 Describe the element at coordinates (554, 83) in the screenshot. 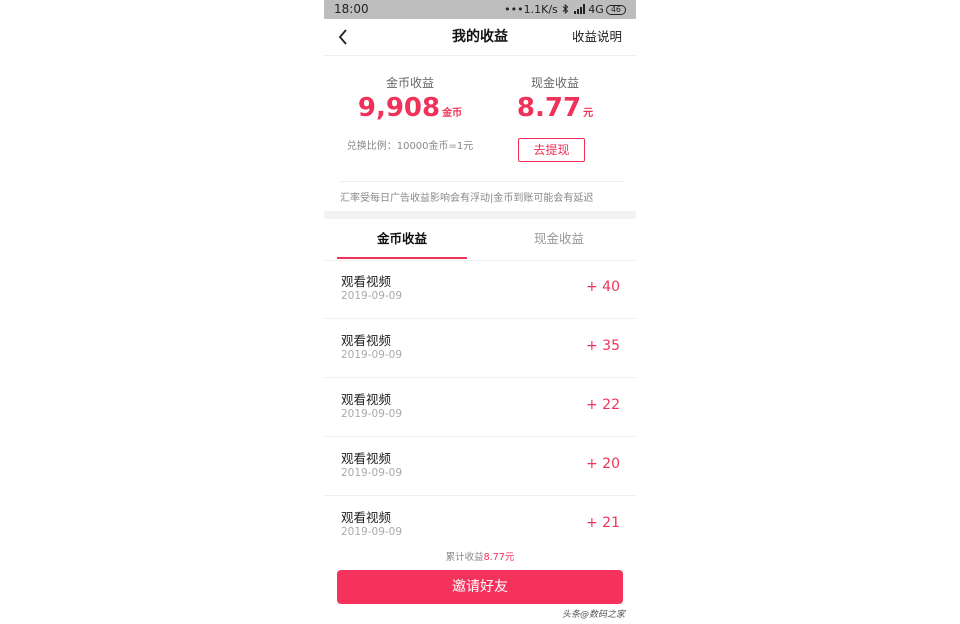

I see `cash-earnings-label: 现金收益` at that location.